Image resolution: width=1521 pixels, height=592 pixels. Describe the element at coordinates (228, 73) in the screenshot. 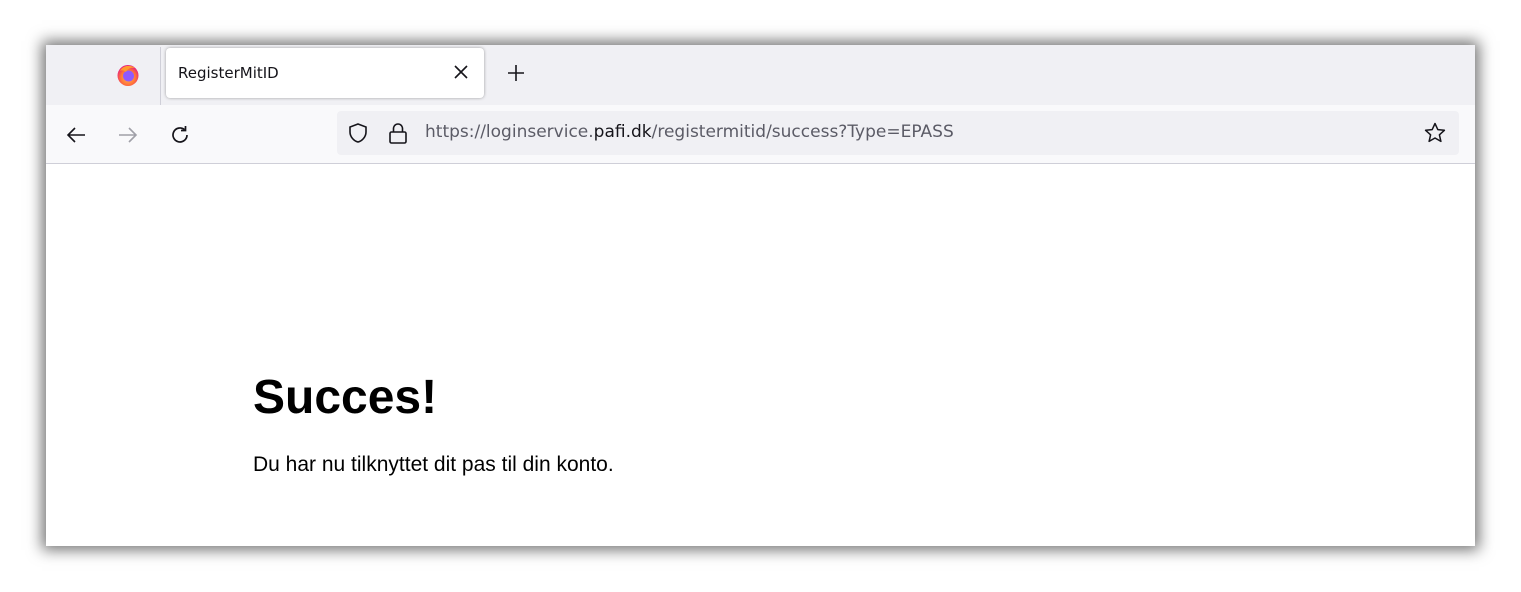

I see `tab-title: RegisterMitID` at that location.